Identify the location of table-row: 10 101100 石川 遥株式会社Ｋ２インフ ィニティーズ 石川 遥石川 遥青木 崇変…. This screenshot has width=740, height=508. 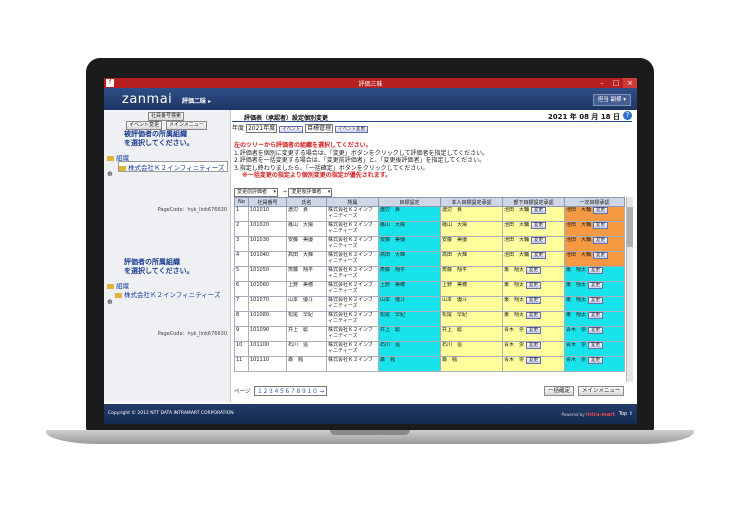
(429, 349).